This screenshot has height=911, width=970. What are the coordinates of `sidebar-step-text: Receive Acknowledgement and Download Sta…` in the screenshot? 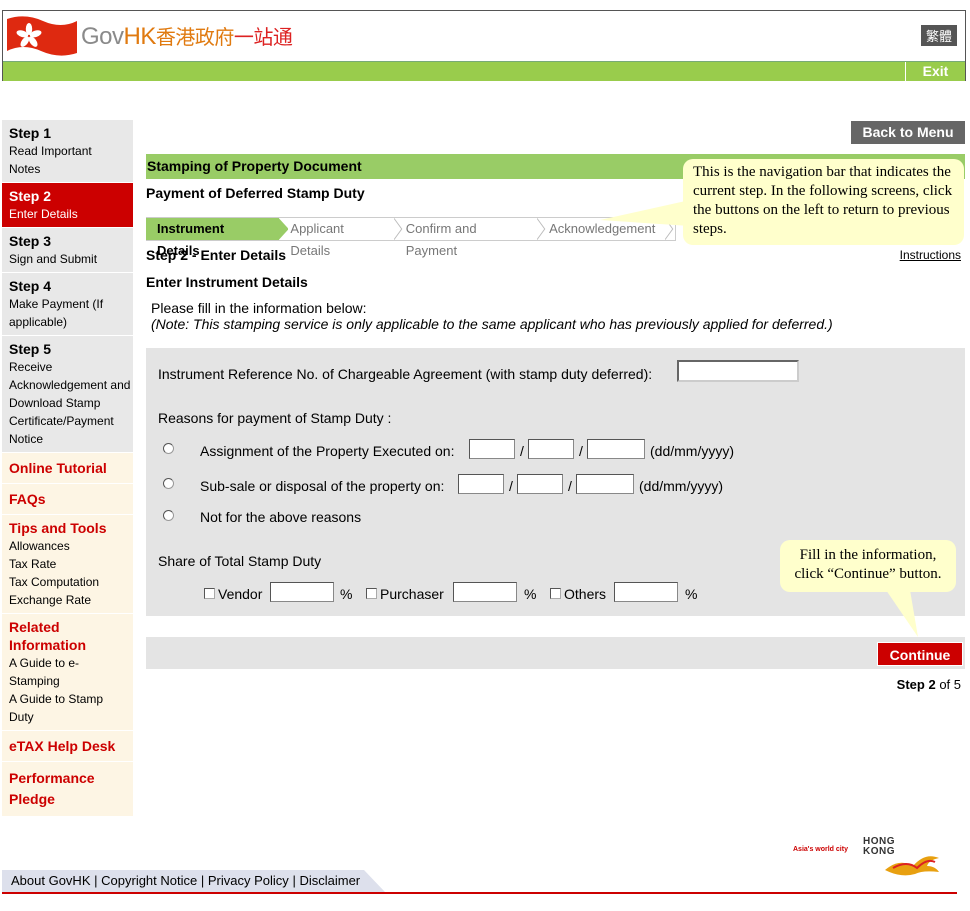 It's located at (70, 403).